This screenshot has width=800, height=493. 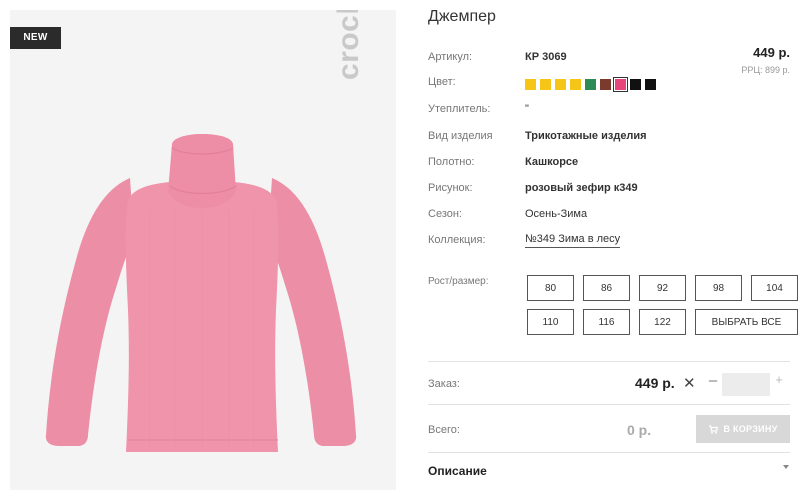 I want to click on total-price: 0 р., so click(x=639, y=430).